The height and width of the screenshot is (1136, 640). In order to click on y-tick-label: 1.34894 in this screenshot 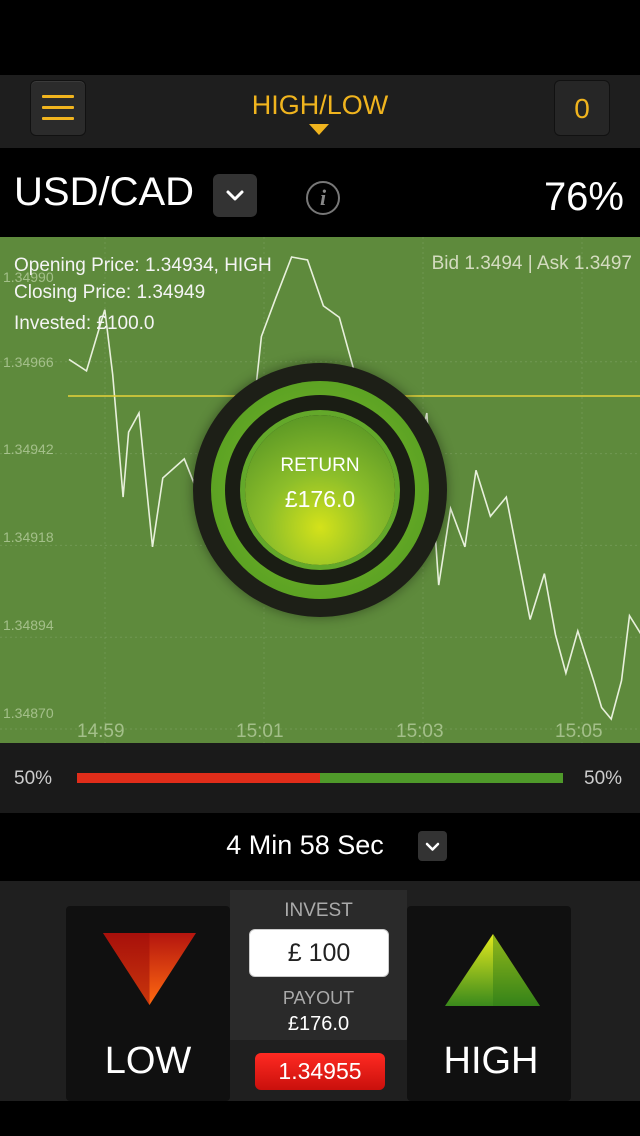, I will do `click(28, 625)`.